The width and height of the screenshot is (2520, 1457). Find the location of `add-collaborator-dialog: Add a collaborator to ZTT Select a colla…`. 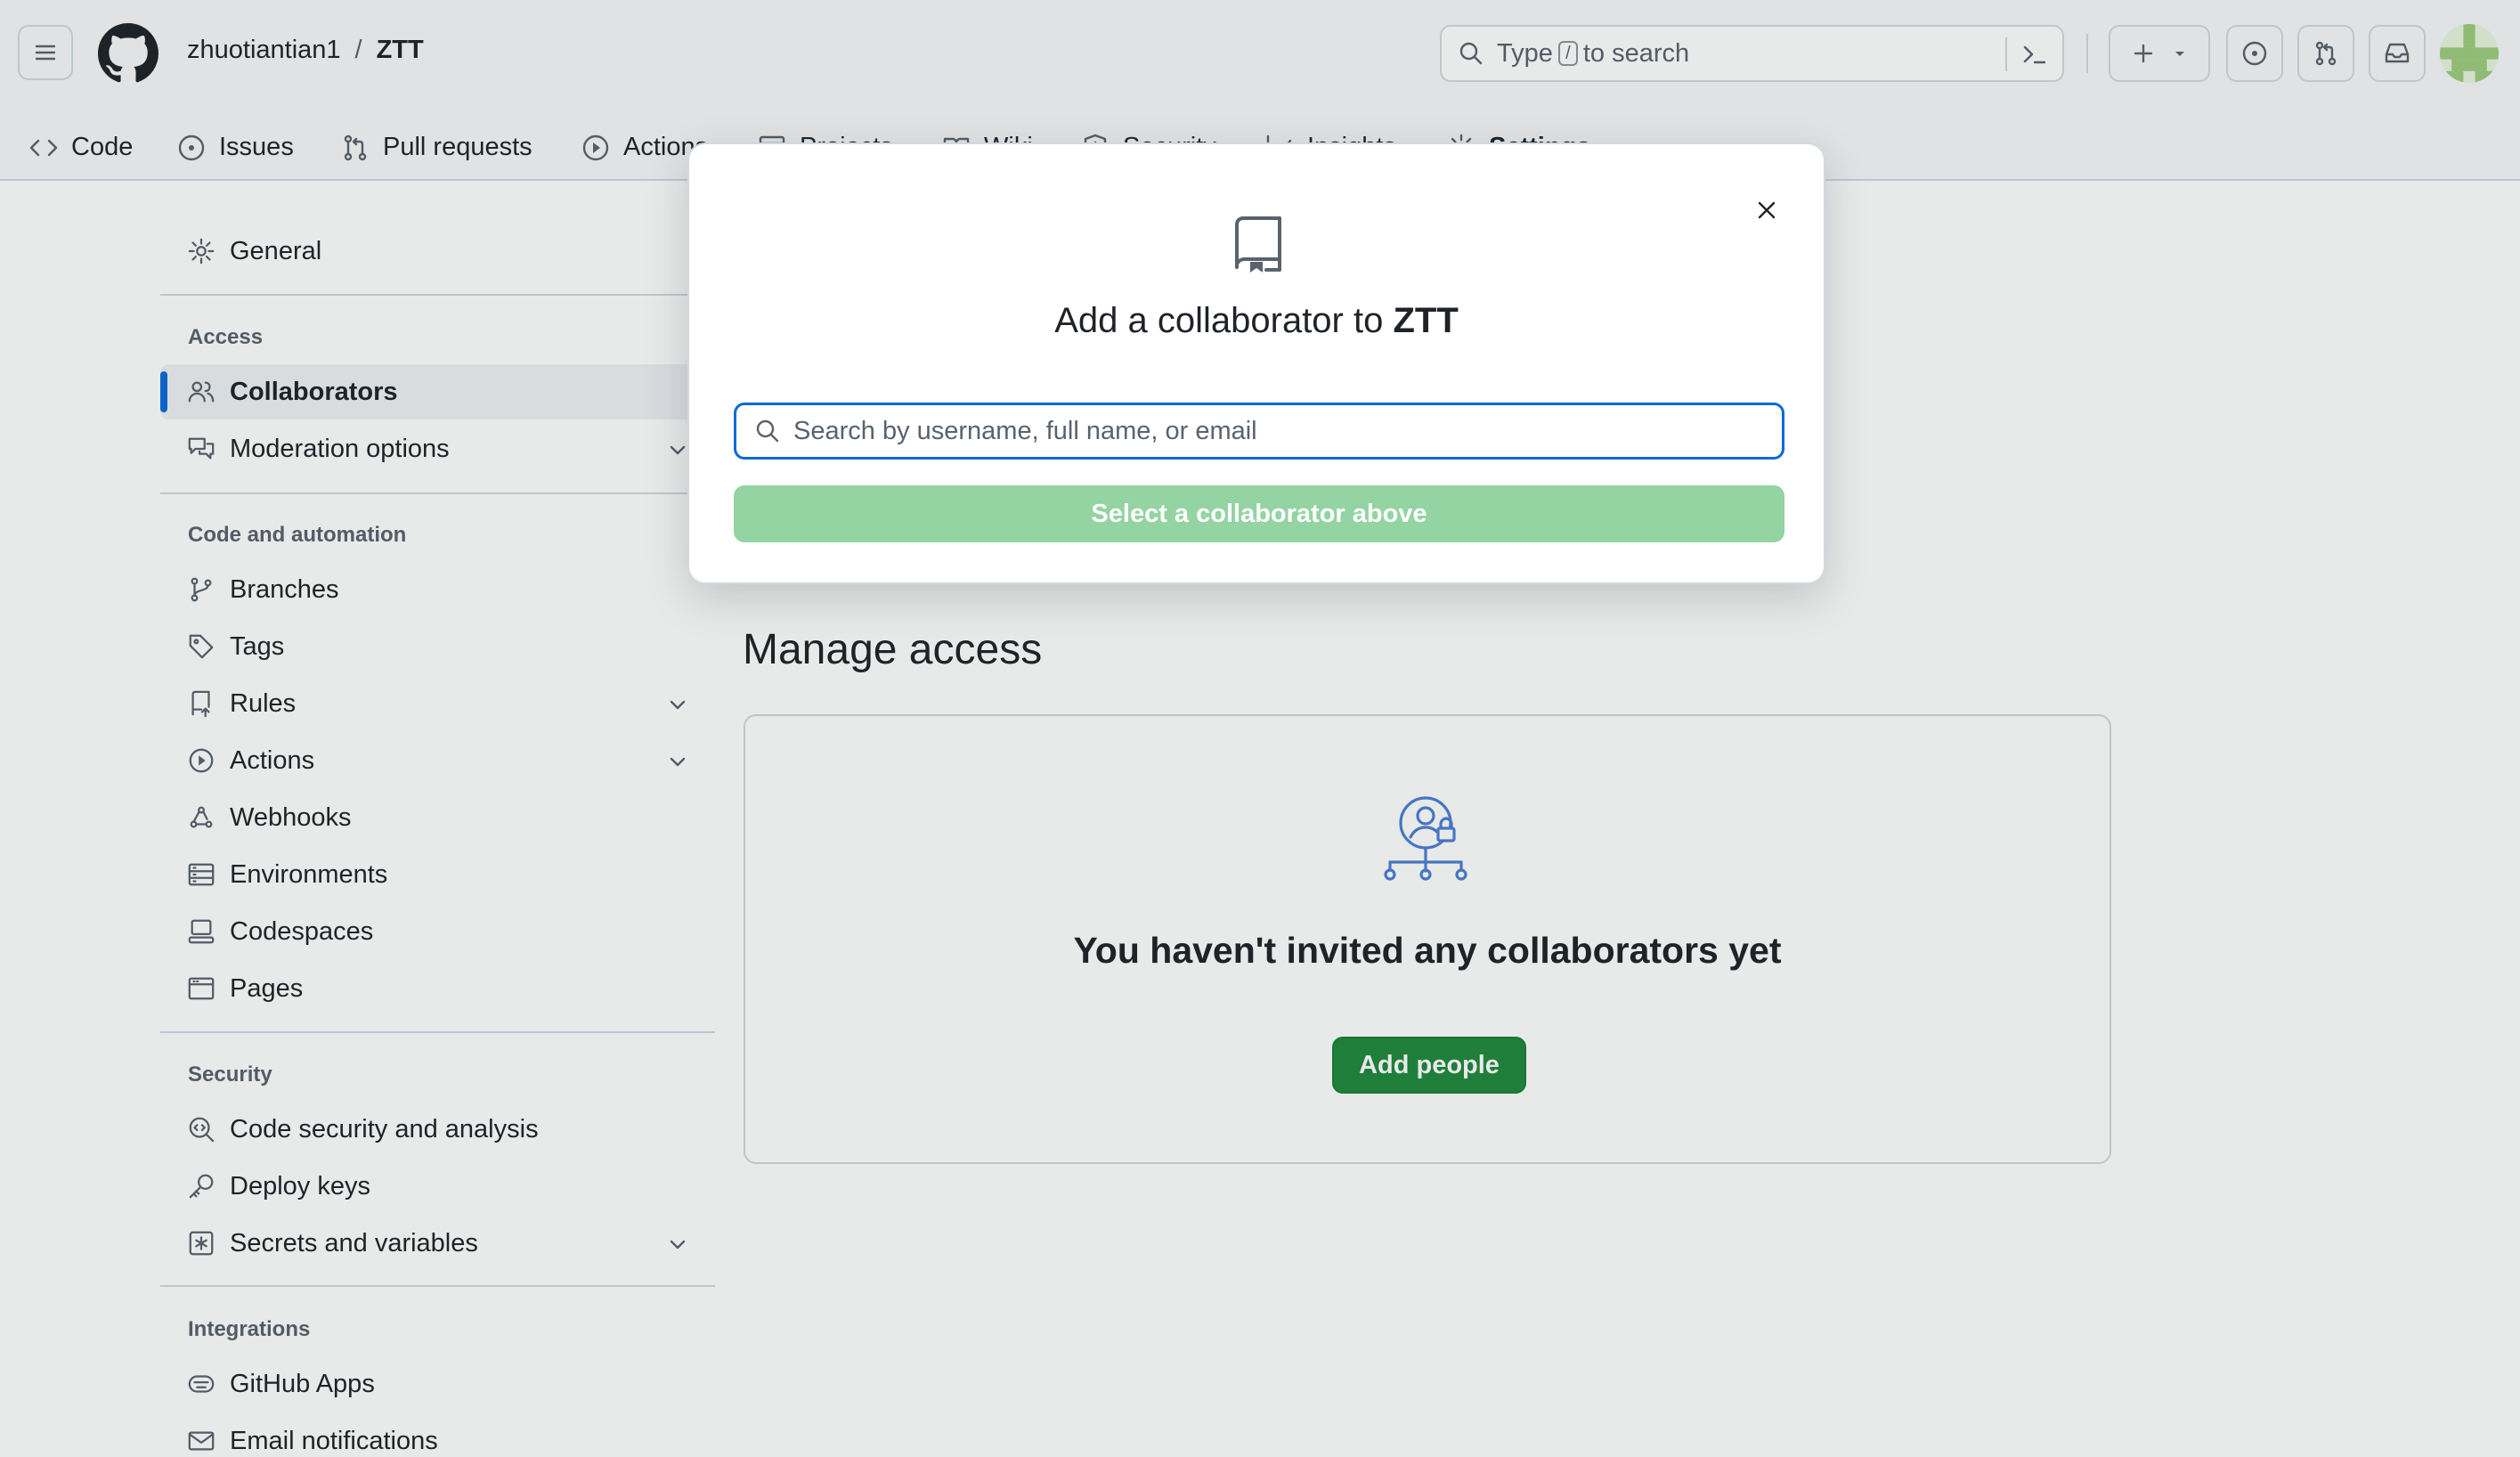

add-collaborator-dialog: Add a collaborator to ZTT Select a colla… is located at coordinates (1256, 363).